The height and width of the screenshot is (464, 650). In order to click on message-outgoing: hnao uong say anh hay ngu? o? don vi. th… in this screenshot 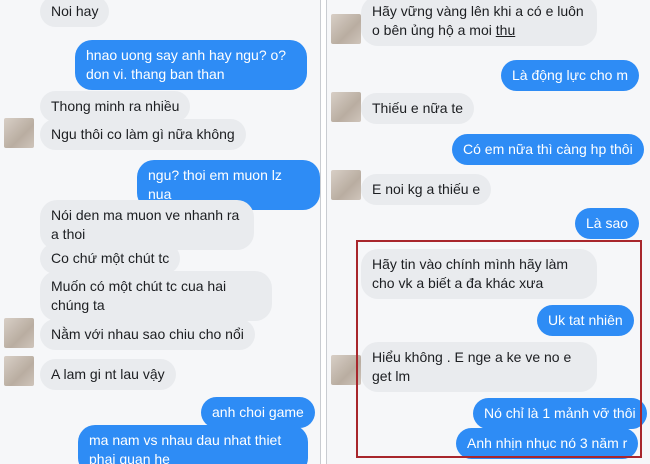, I will do `click(191, 65)`.